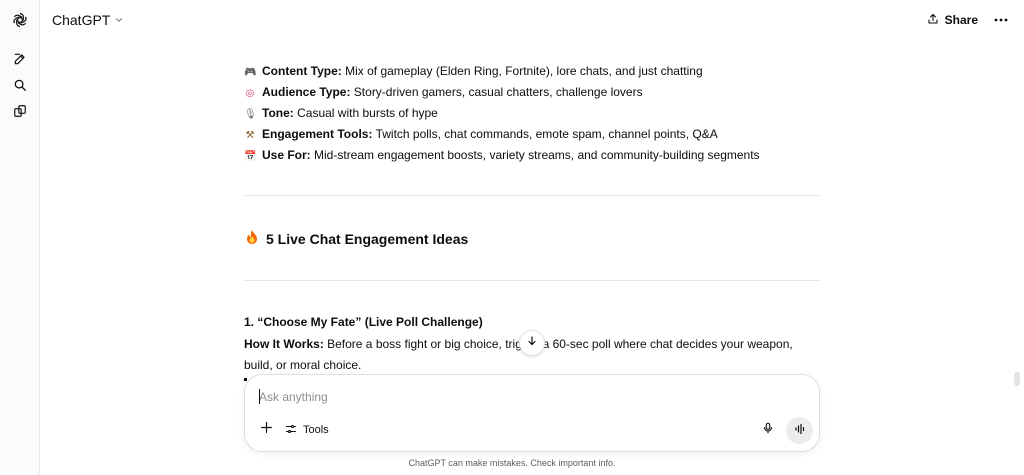 The height and width of the screenshot is (475, 1024). I want to click on add-attachment-button, so click(266, 430).